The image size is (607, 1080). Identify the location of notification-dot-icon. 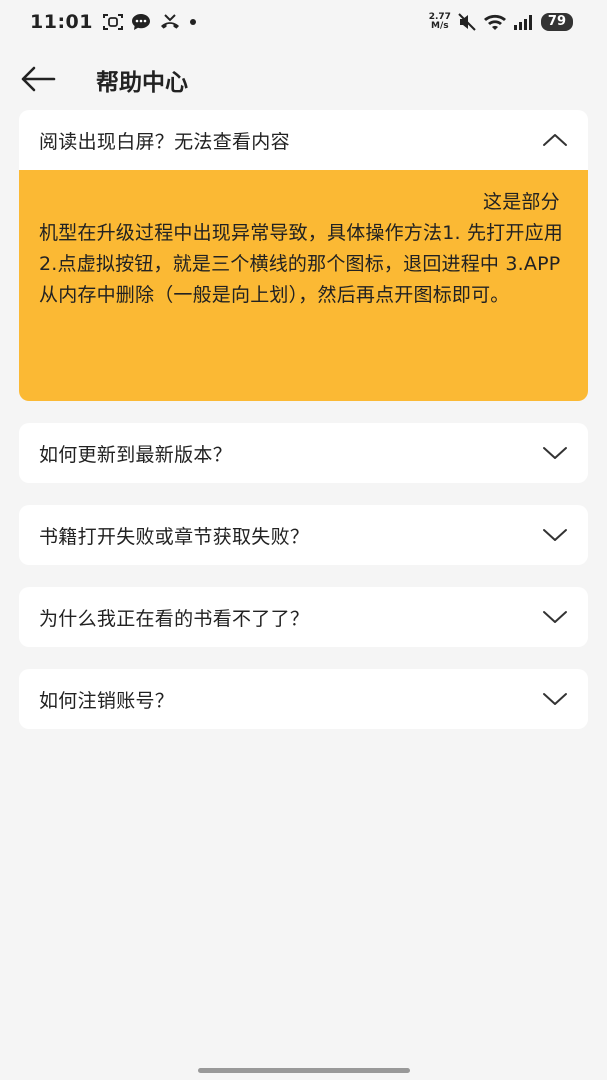
(192, 22).